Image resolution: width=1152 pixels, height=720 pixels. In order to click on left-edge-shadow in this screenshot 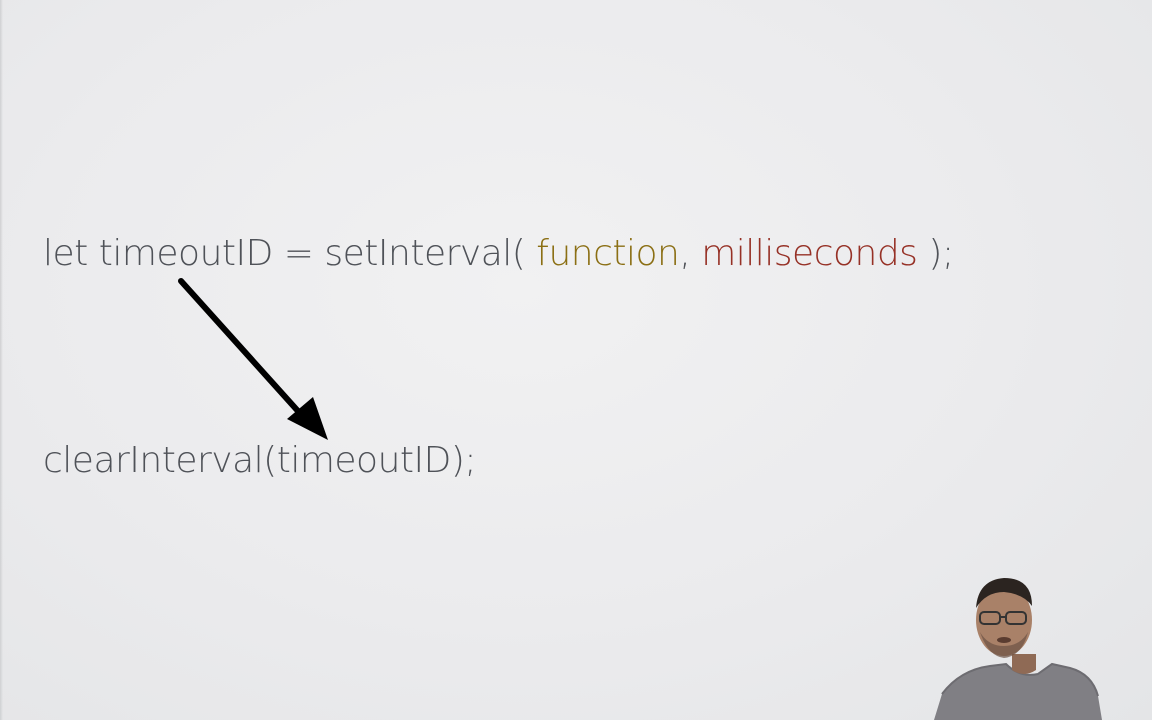, I will do `click(1, 360)`.